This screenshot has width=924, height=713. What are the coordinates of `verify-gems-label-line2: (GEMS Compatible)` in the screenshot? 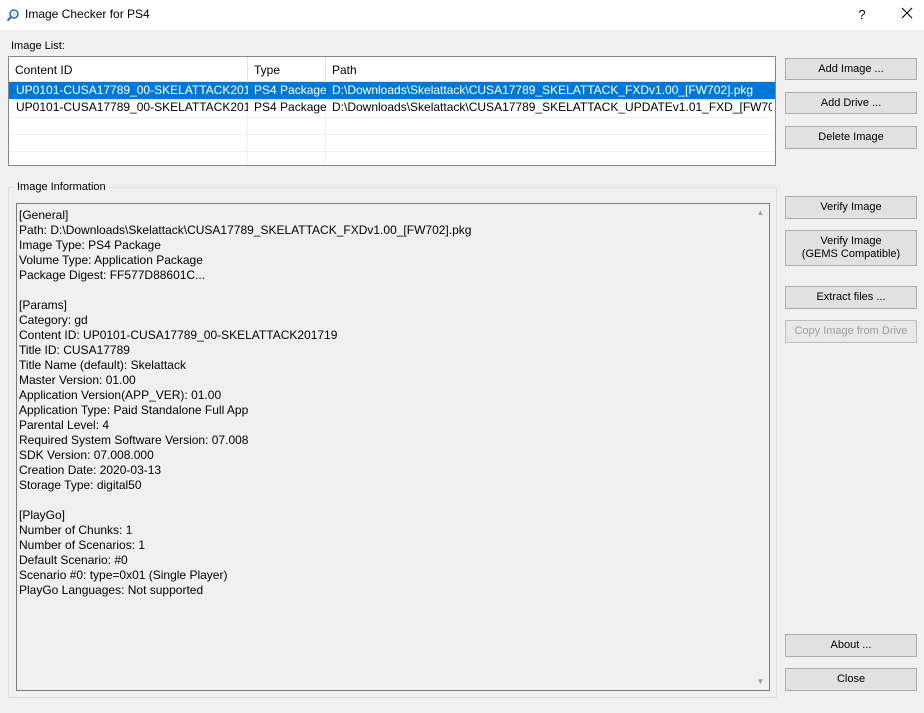 It's located at (851, 254).